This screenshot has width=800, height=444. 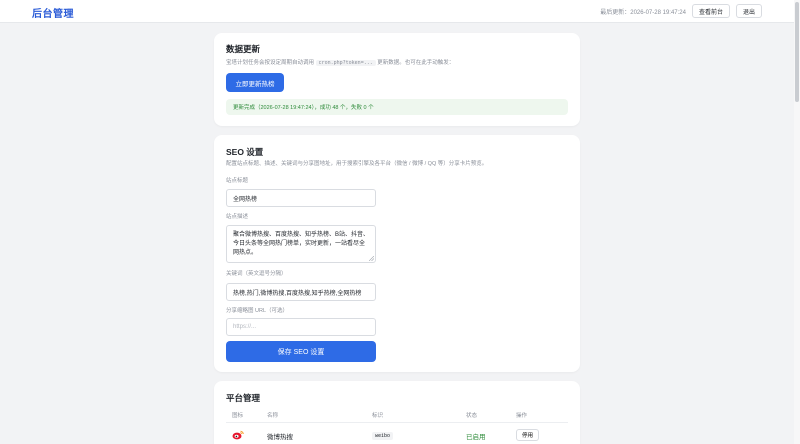 I want to click on col-status: 状态, so click(x=472, y=416).